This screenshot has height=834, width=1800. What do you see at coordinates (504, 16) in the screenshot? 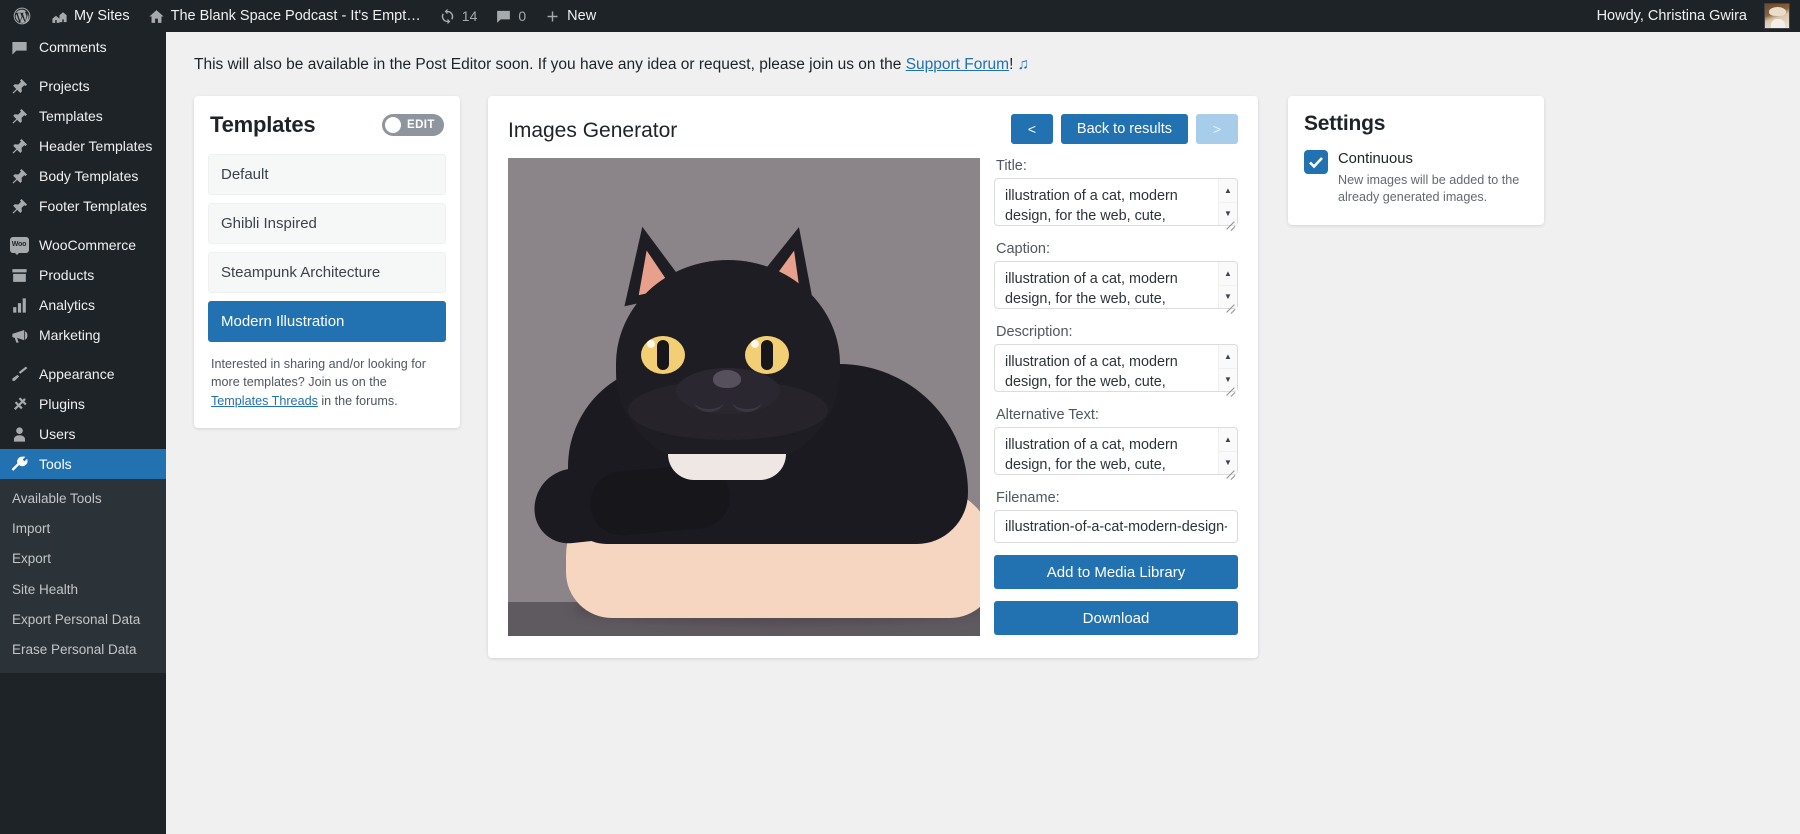
I see `comment-bubble-icon` at bounding box center [504, 16].